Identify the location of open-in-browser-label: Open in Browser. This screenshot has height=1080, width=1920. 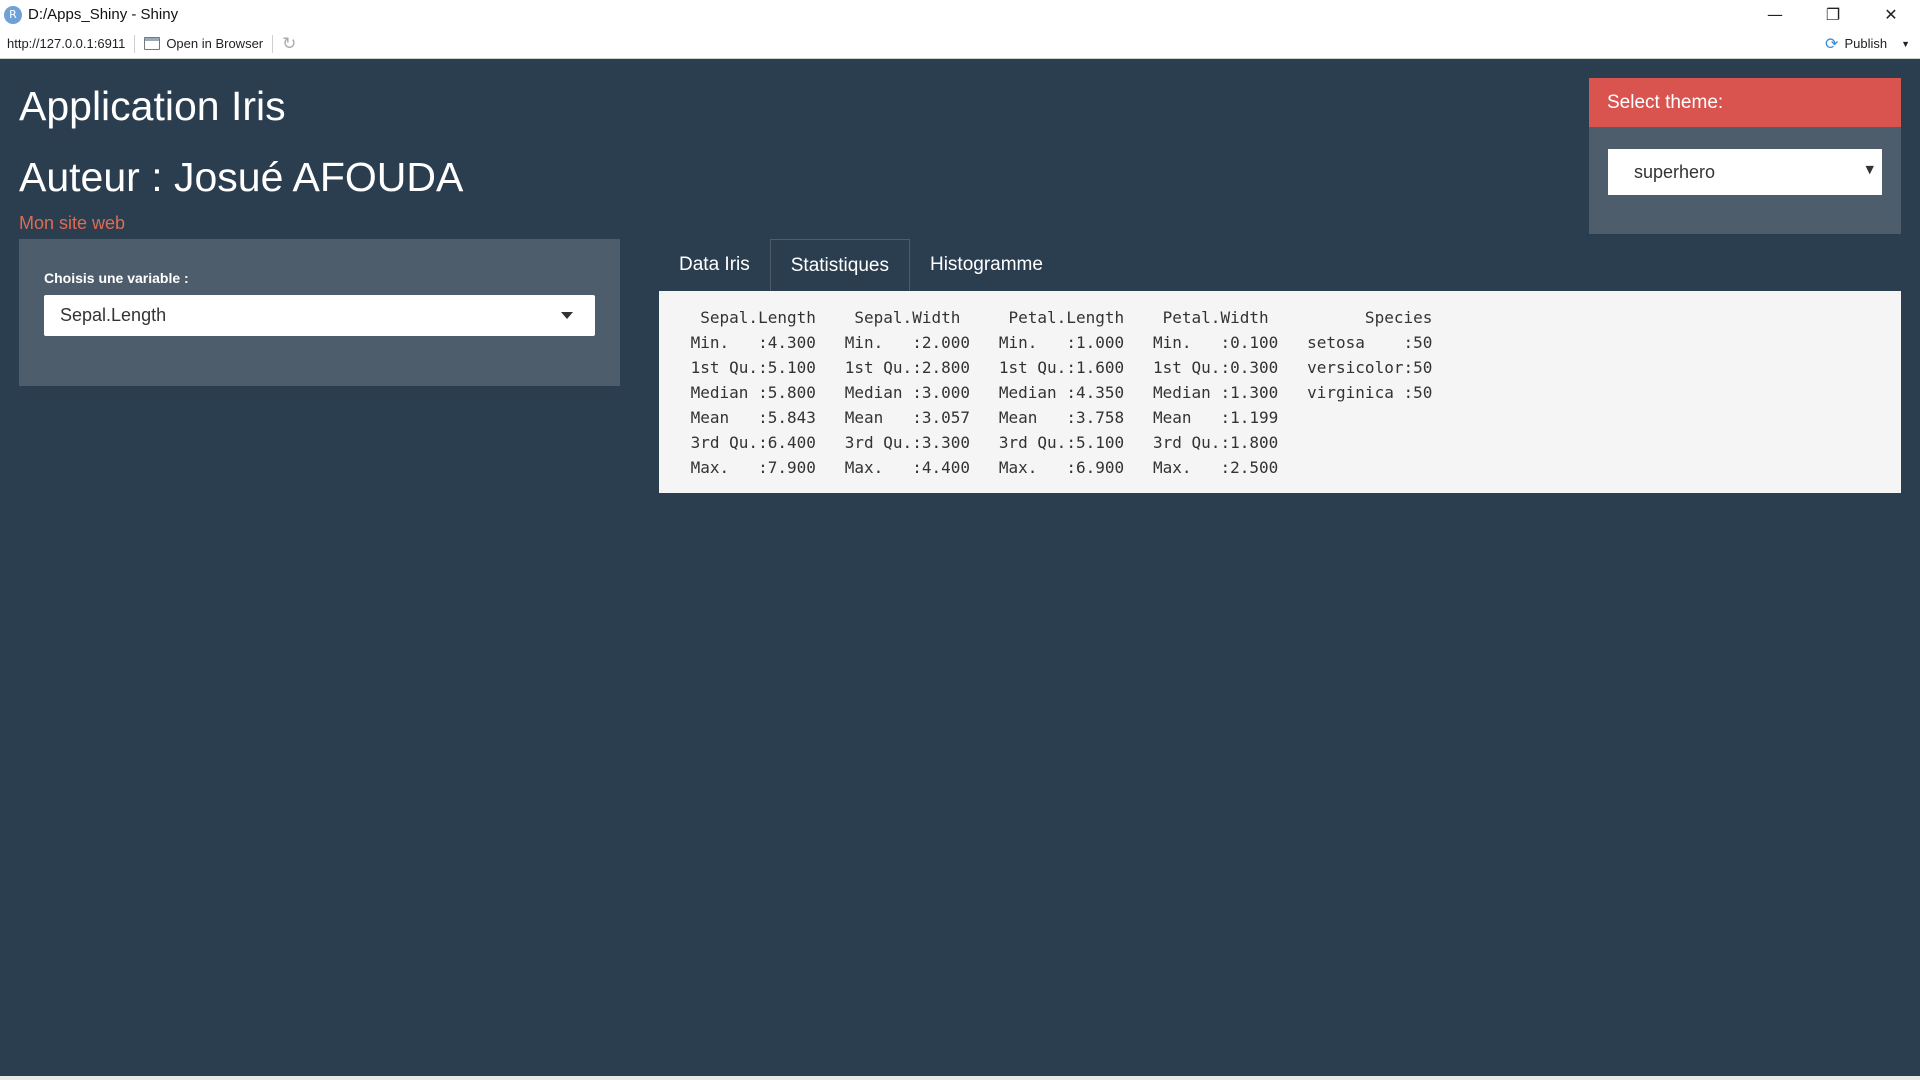
(215, 43).